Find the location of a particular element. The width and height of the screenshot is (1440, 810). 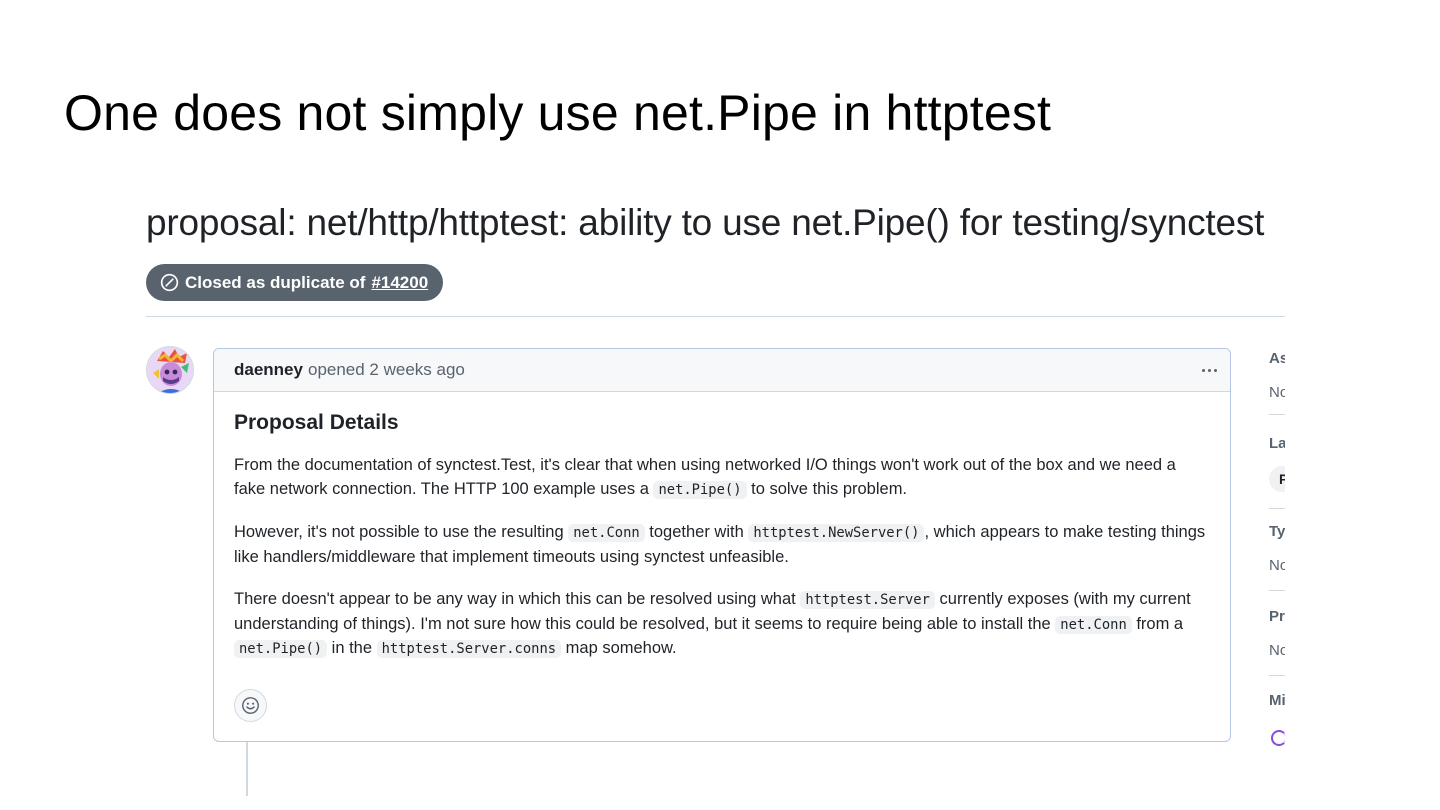

header-divider is located at coordinates (715, 316).